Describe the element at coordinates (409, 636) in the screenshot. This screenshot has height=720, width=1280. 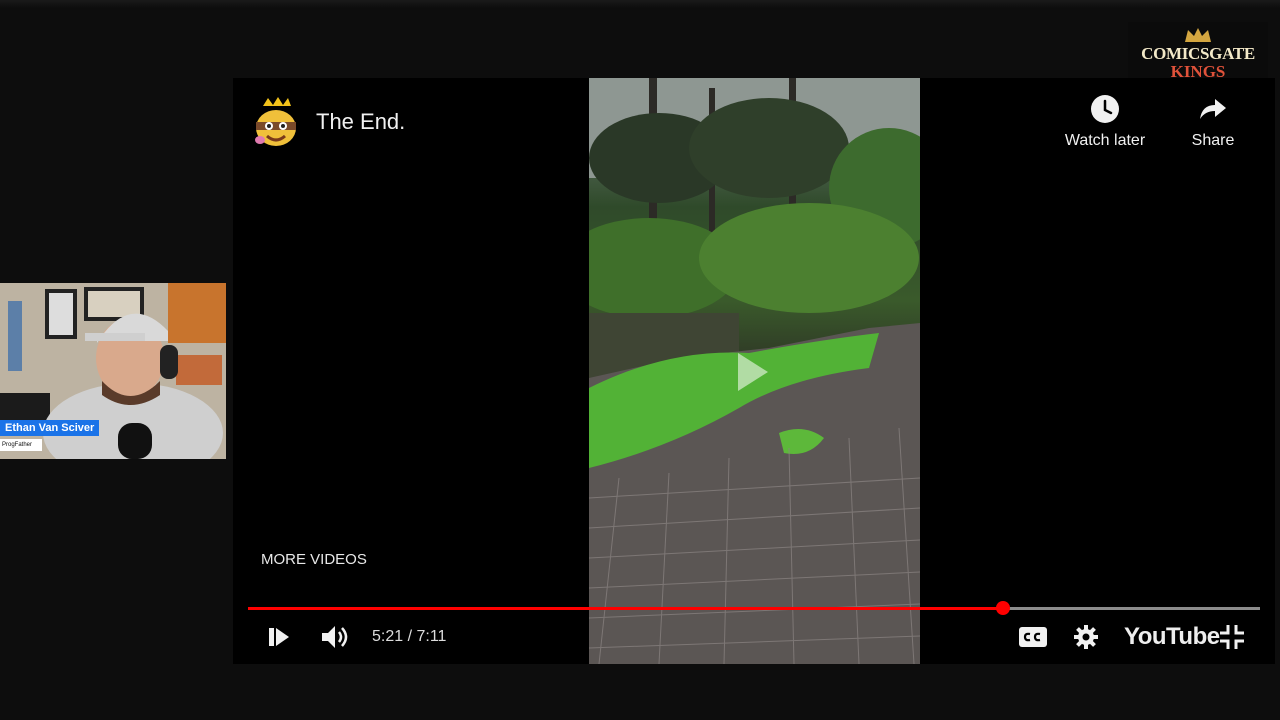
I see `time-display: 5:21 / 7:11` at that location.